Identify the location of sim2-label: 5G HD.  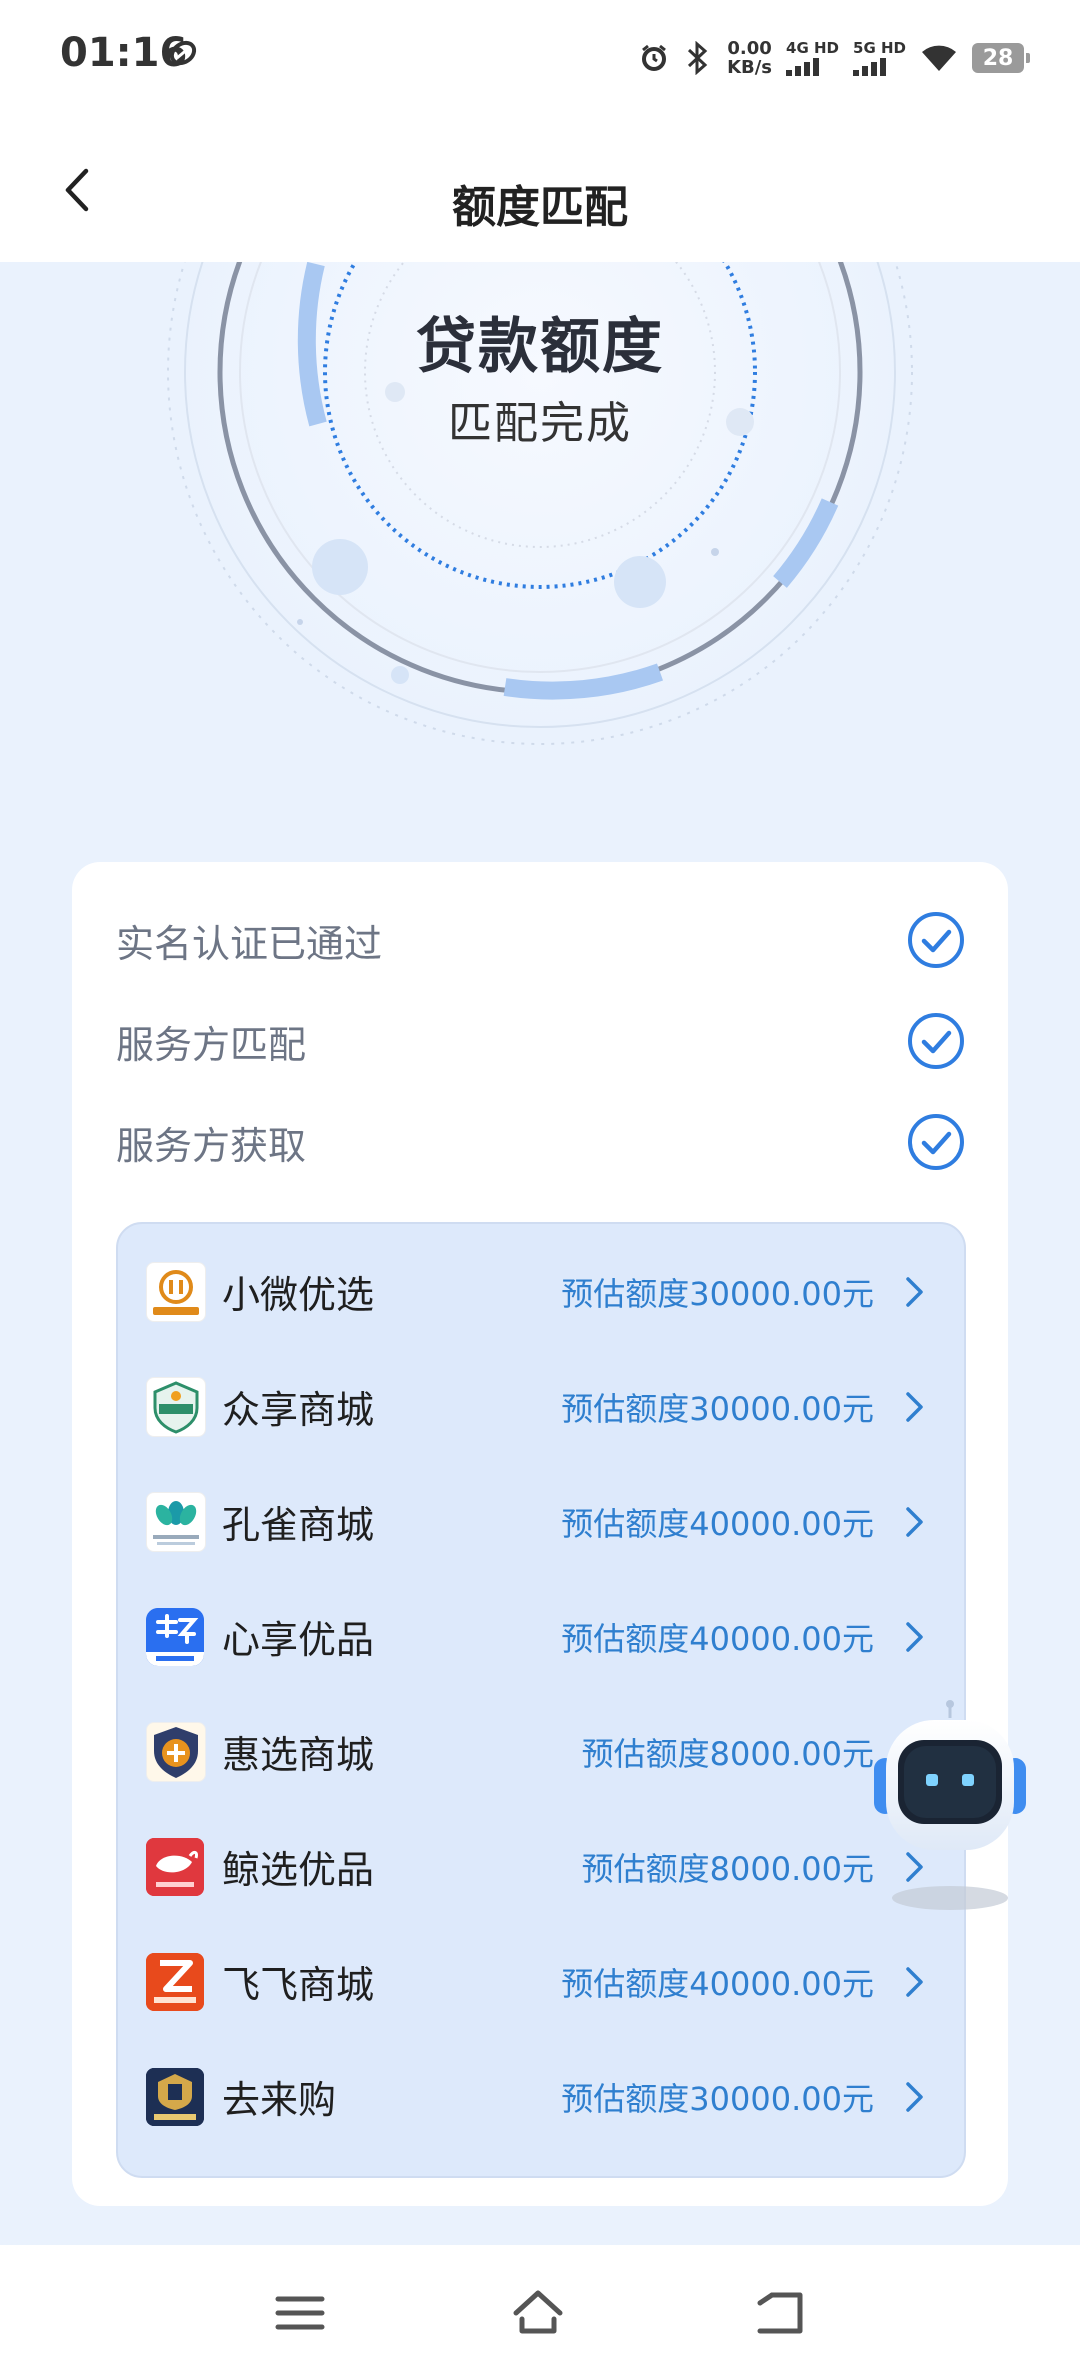
(879, 47).